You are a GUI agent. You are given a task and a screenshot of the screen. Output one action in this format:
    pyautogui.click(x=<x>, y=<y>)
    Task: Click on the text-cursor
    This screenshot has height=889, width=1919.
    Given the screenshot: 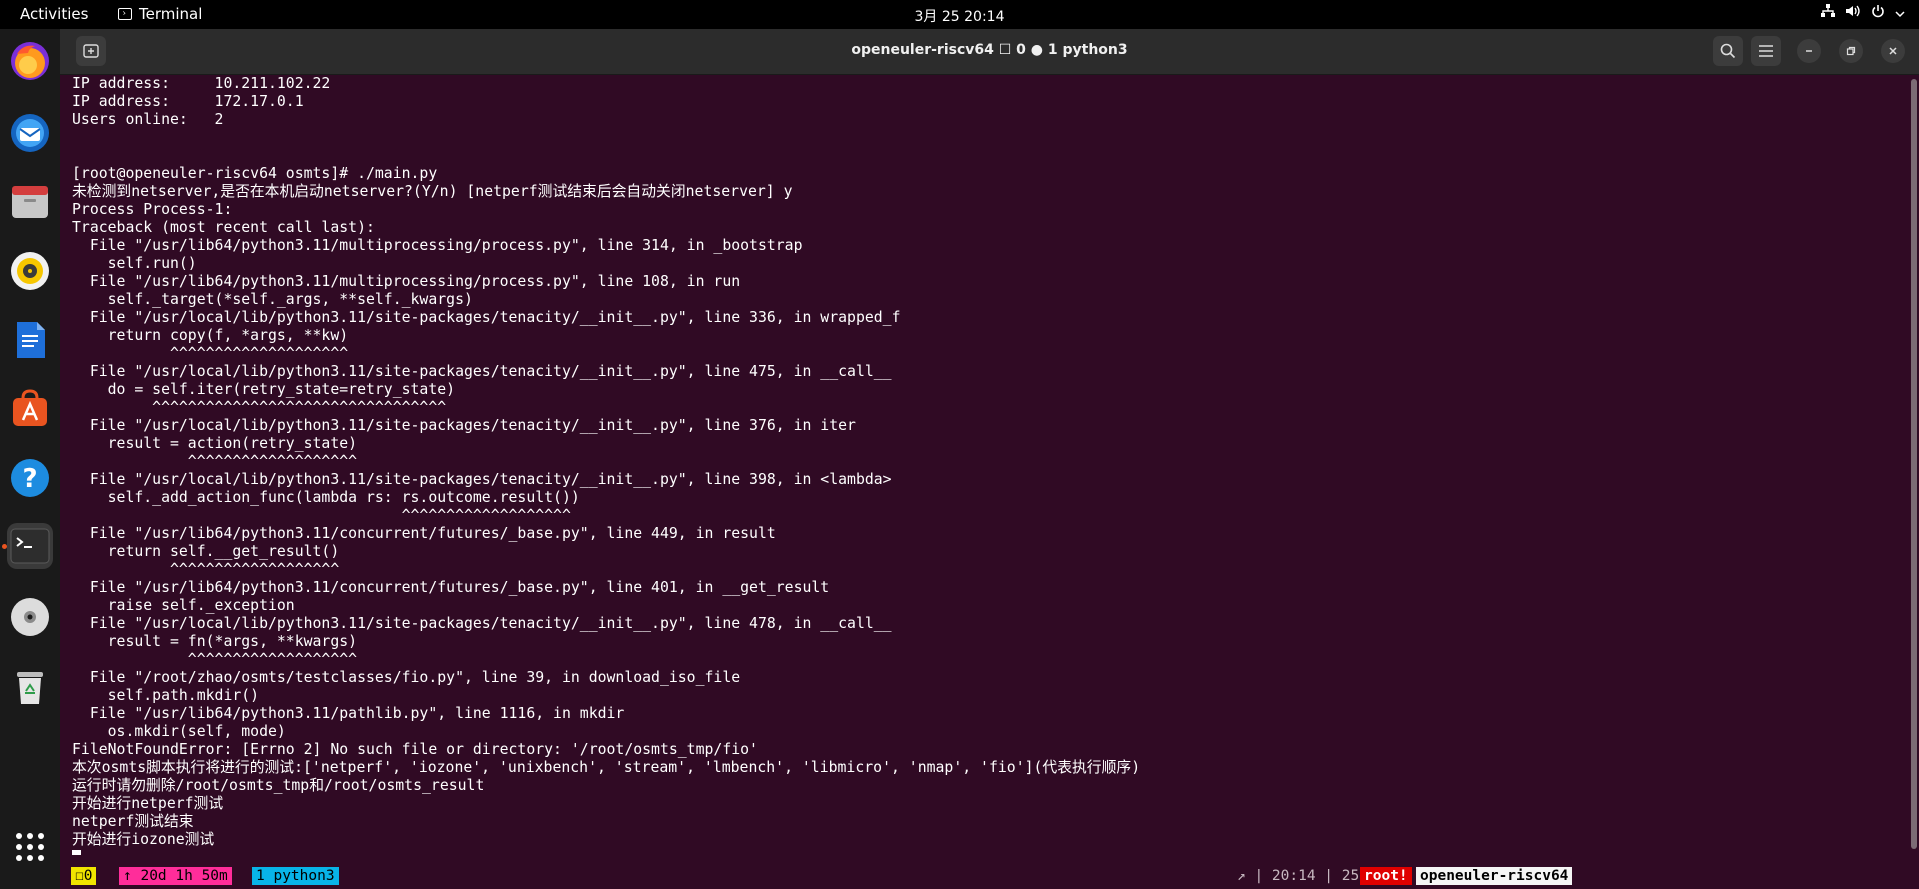 What is the action you would take?
    pyautogui.click(x=76, y=852)
    